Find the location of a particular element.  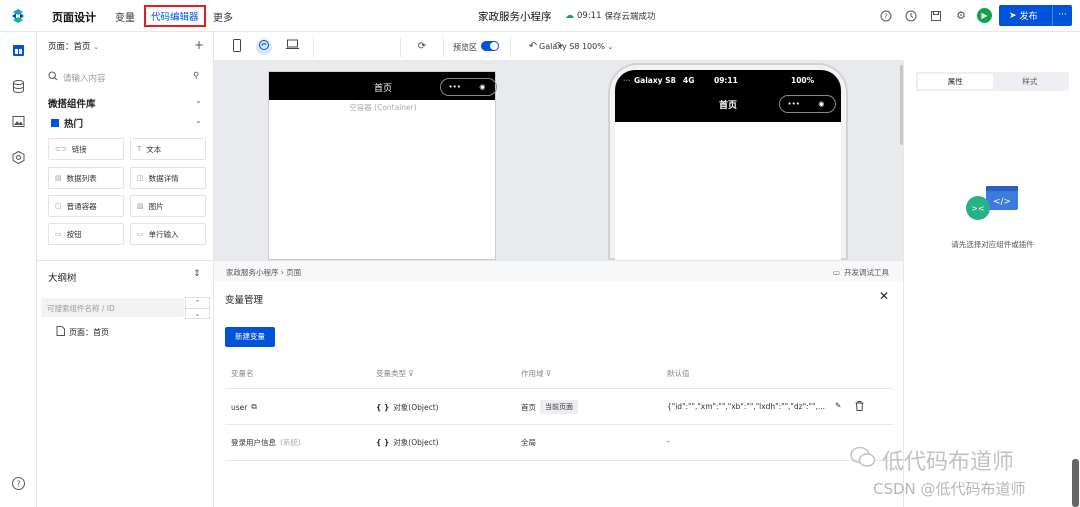

undo-icon: ↶ is located at coordinates (533, 47).